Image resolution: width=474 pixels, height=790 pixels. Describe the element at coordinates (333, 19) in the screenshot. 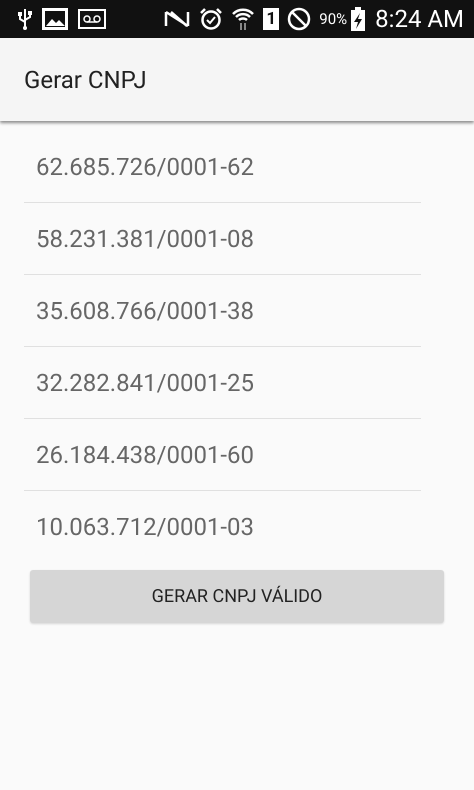

I see `battery-percent: 90%` at that location.